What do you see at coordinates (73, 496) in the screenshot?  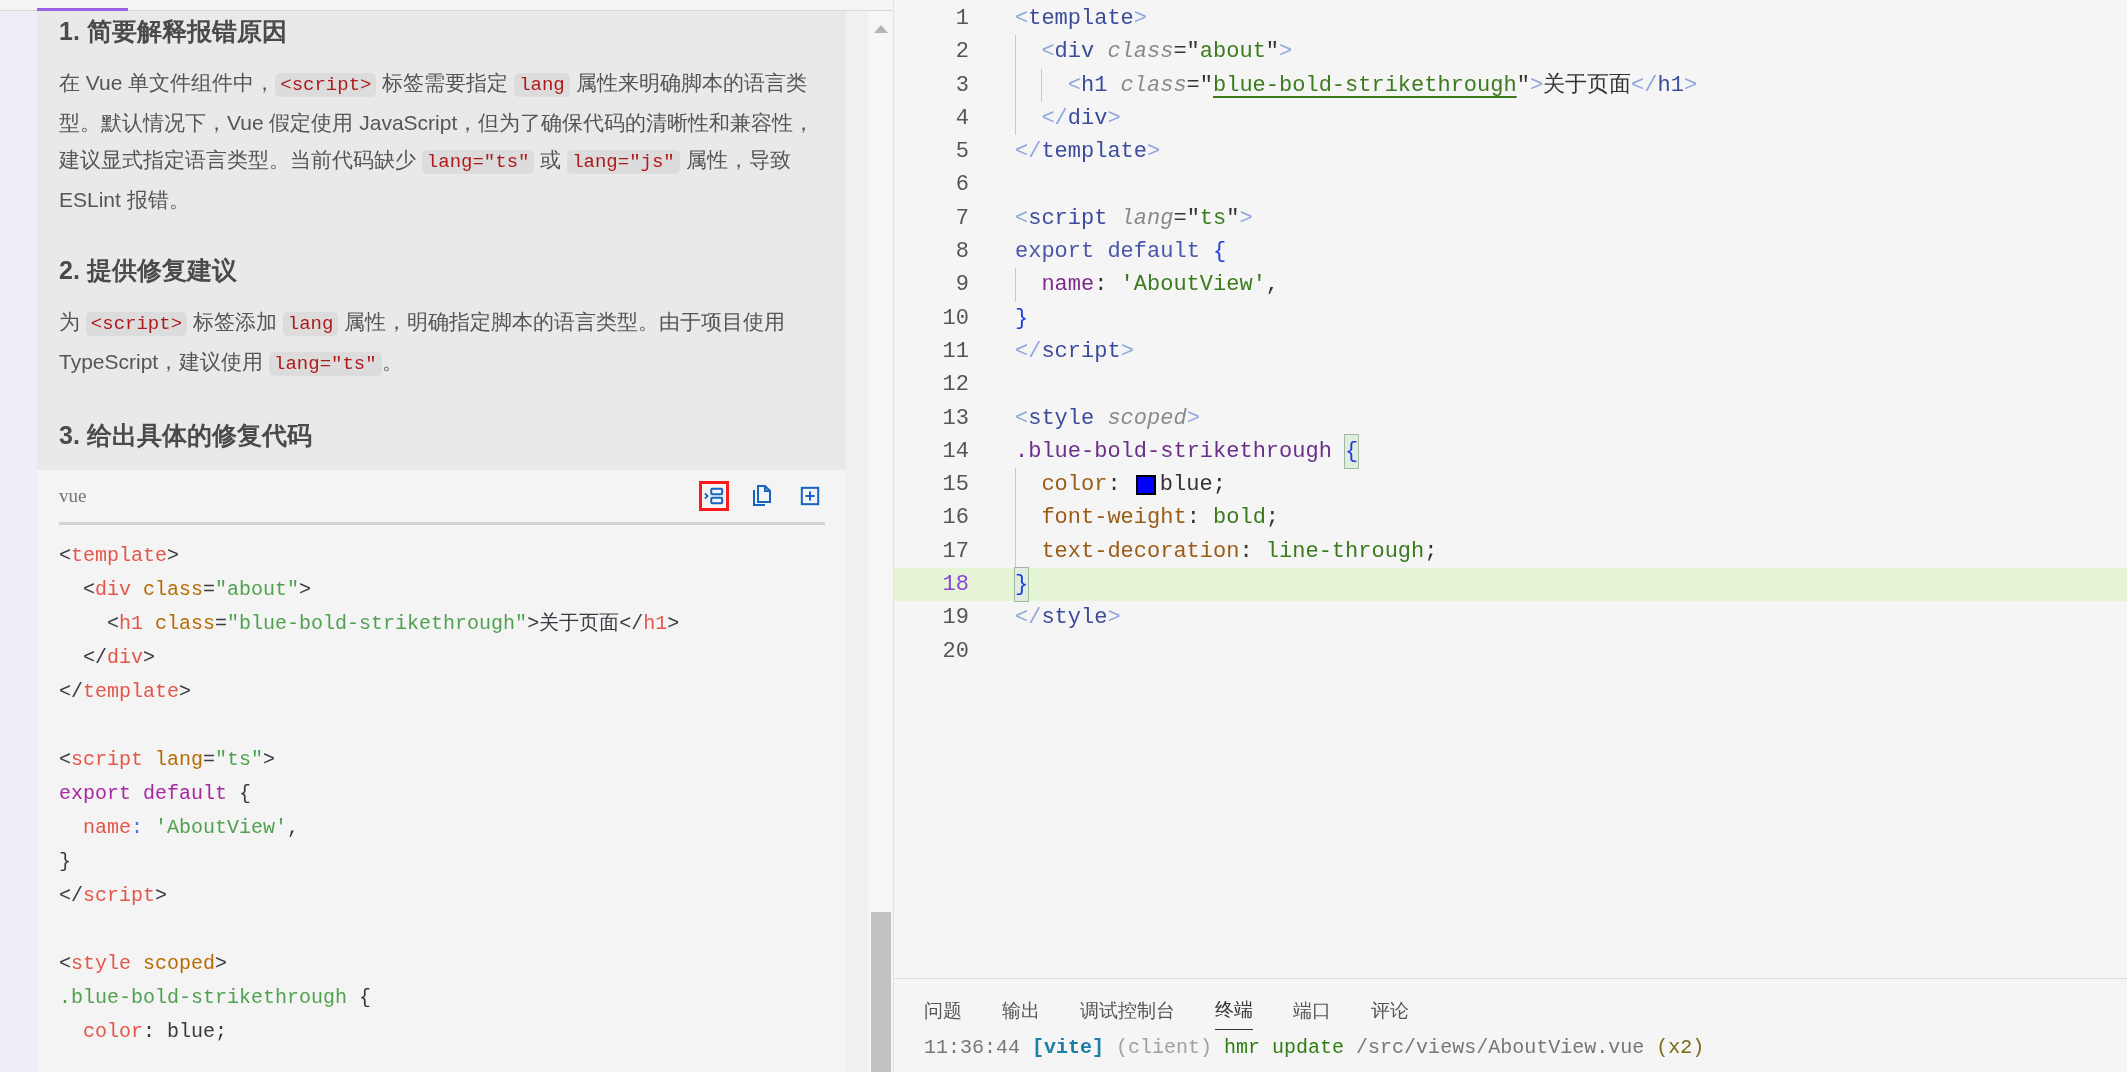 I see `language-label: vue` at bounding box center [73, 496].